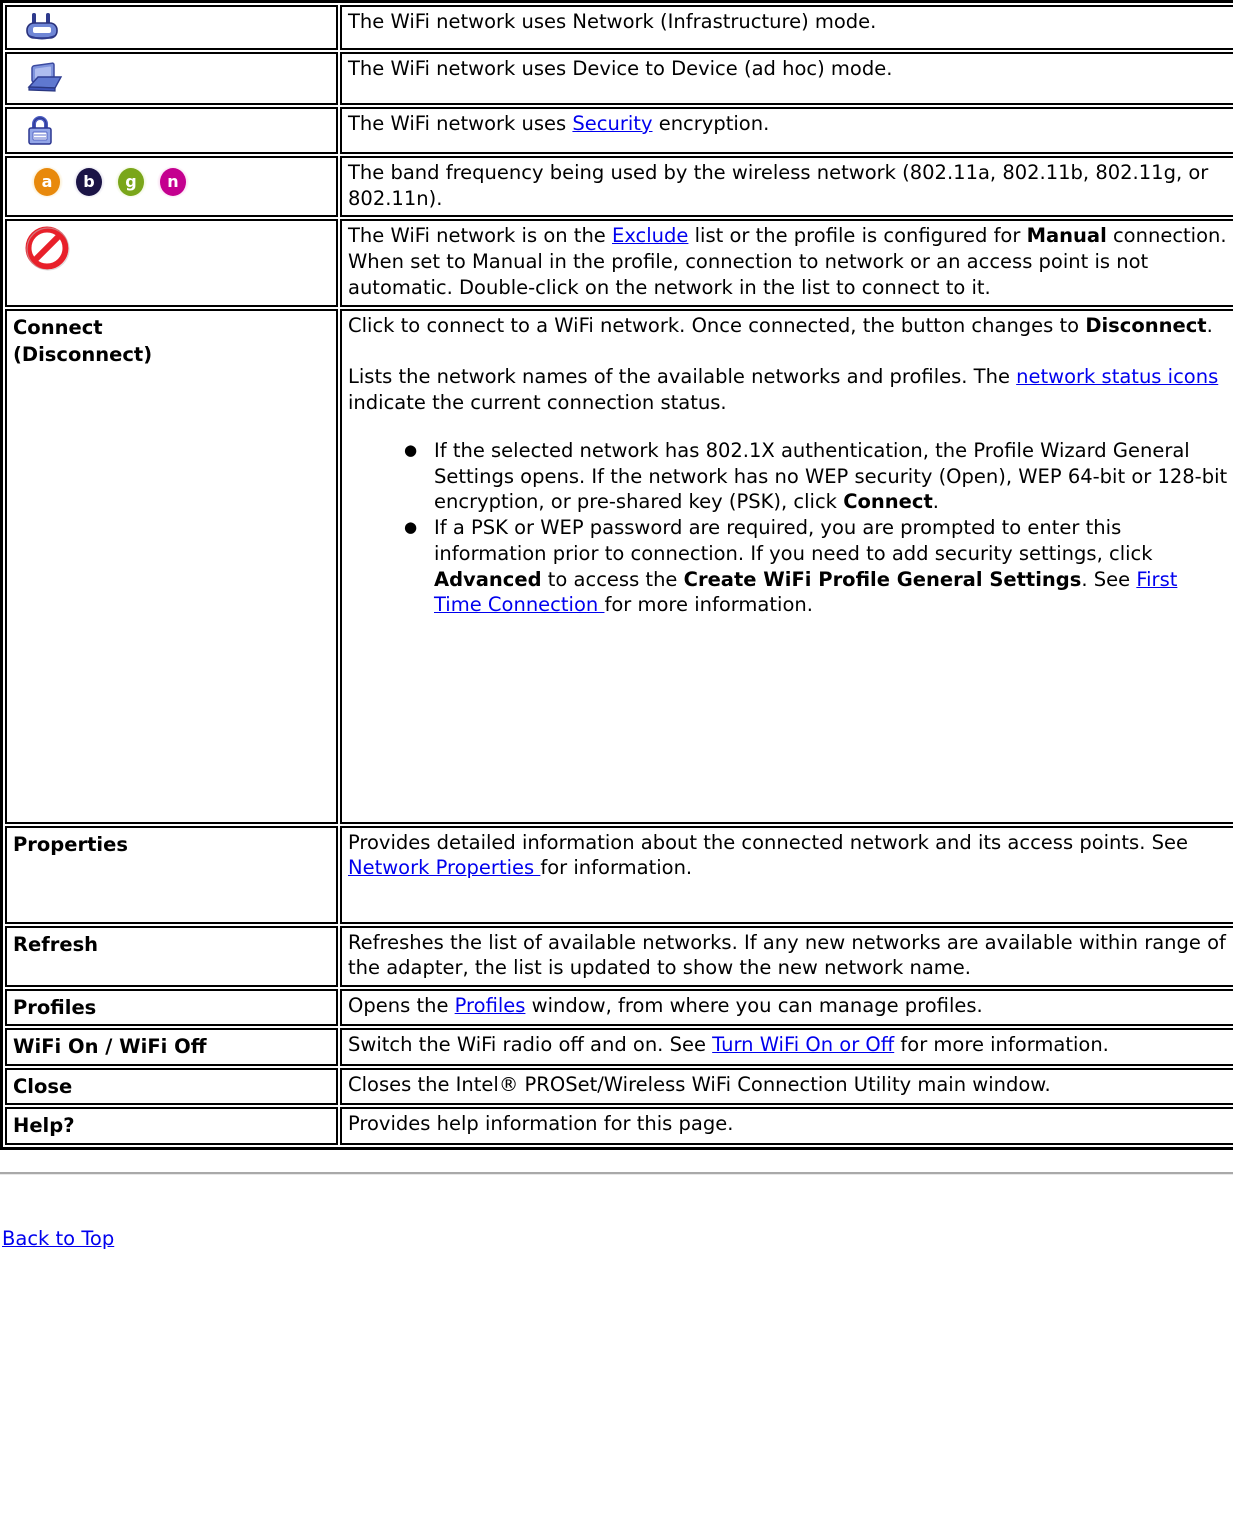 This screenshot has height=1515, width=1233. I want to click on band-n-icon: n, so click(173, 182).